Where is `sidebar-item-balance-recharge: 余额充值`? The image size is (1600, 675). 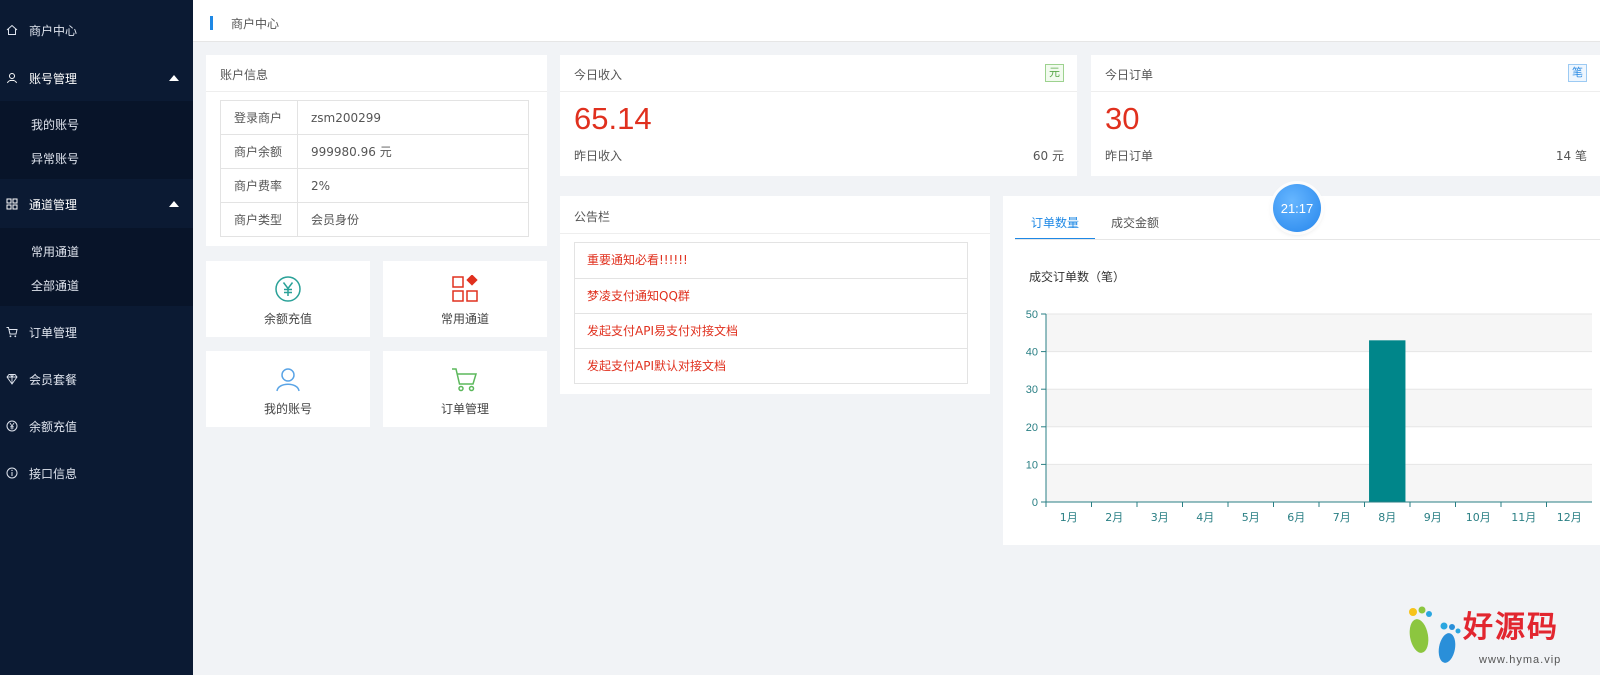
sidebar-item-balance-recharge: 余额充值 is located at coordinates (96, 426).